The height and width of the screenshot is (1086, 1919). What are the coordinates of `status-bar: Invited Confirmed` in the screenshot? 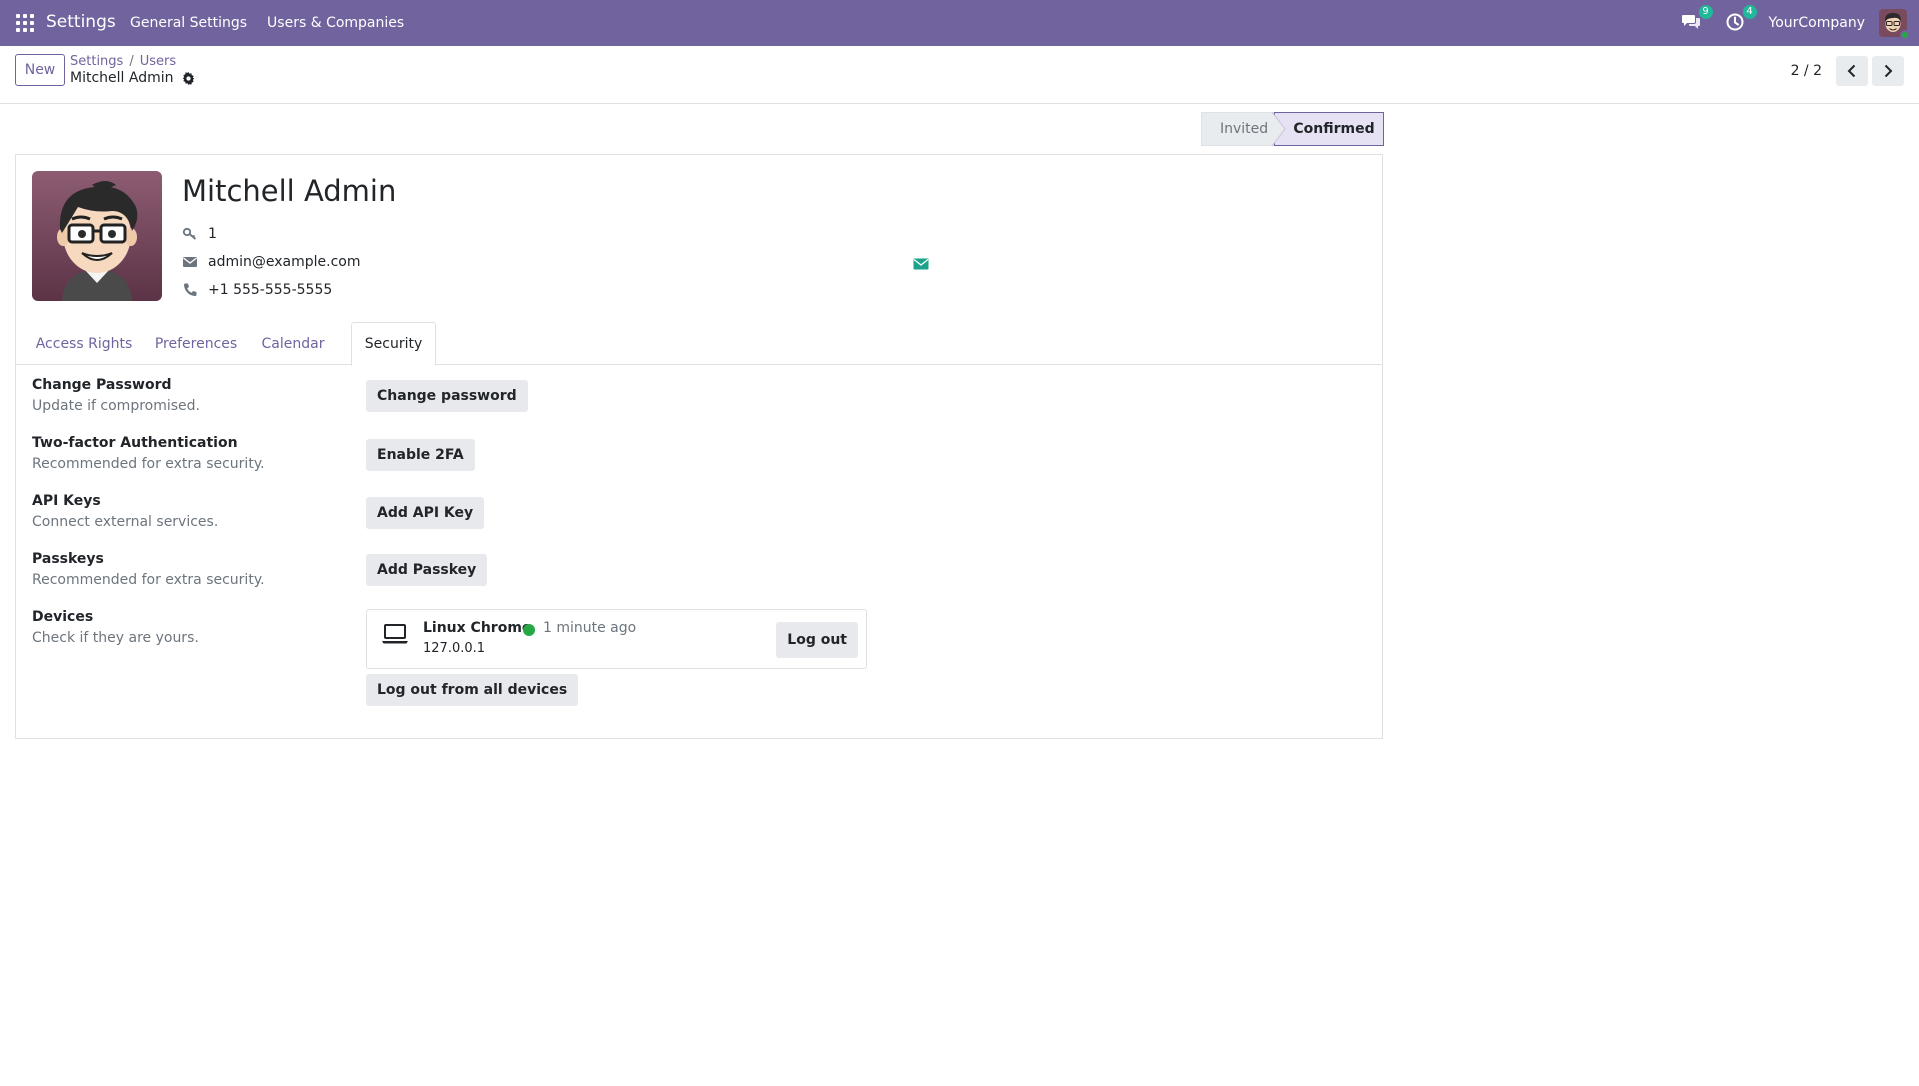 It's located at (1292, 129).